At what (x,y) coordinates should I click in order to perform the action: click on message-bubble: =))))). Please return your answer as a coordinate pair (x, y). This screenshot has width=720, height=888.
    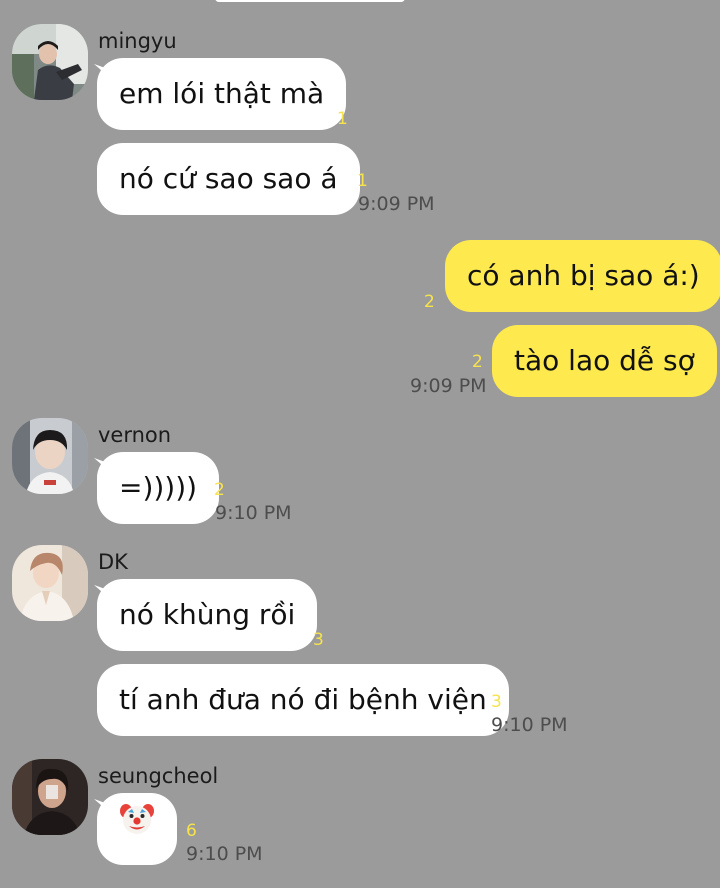
    Looking at the image, I should click on (158, 488).